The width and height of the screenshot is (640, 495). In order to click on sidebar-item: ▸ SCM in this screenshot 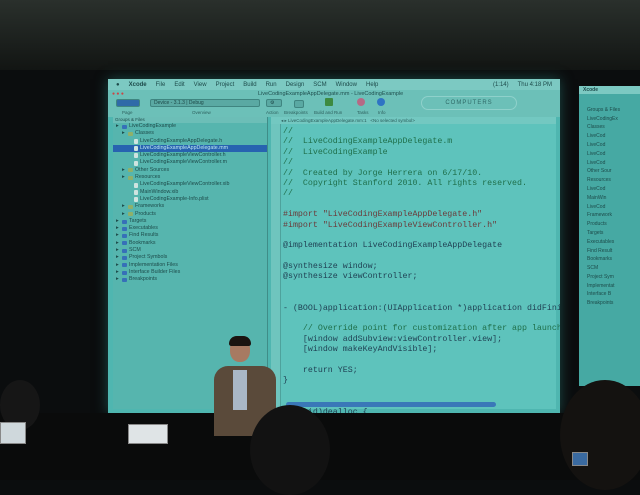, I will do `click(190, 250)`.